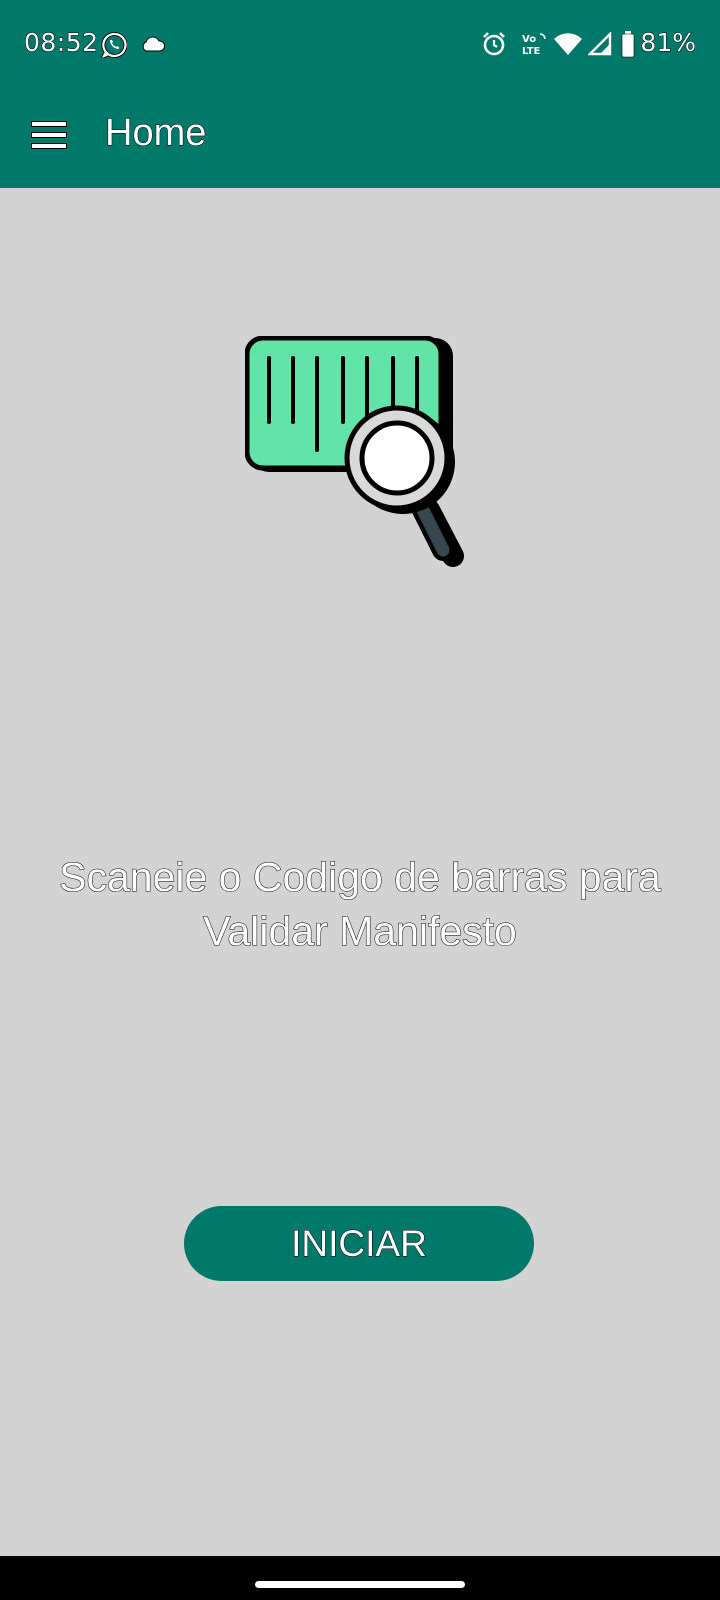  Describe the element at coordinates (628, 44) in the screenshot. I see `battery-icon` at that location.